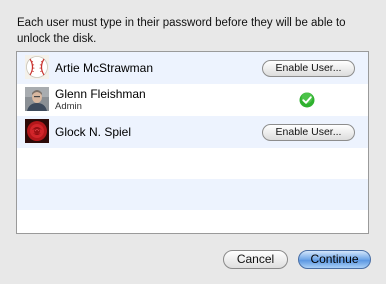 Image resolution: width=386 pixels, height=284 pixels. I want to click on user-name: Artie McStrawman, so click(104, 68).